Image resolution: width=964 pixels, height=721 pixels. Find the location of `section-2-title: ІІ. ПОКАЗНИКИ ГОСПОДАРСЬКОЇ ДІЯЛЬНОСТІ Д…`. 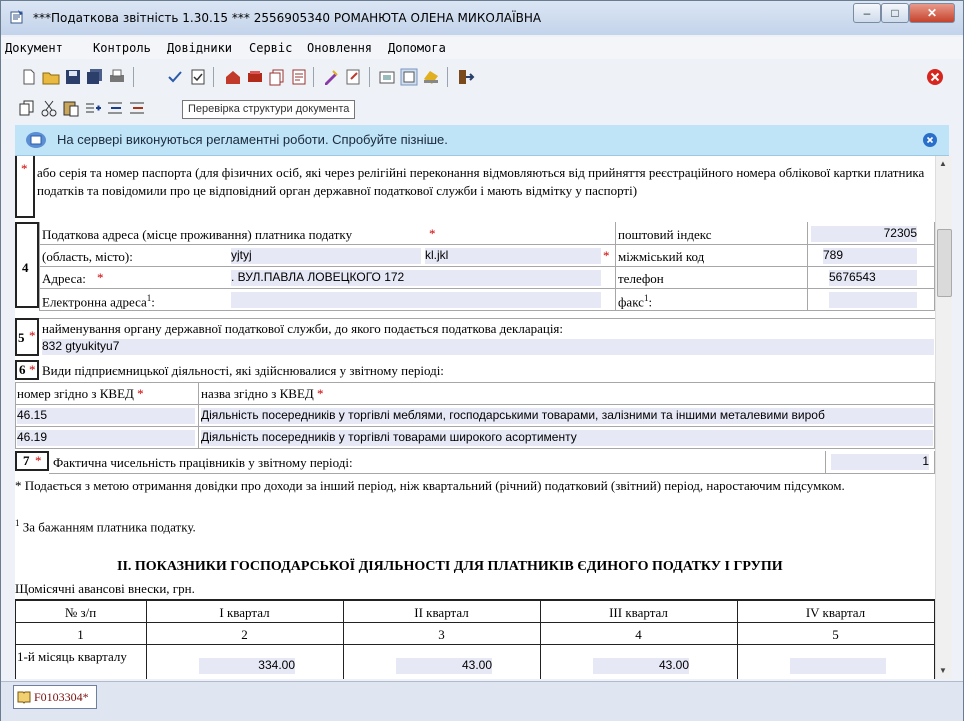

section-2-title: ІІ. ПОКАЗНИКИ ГОСПОДАРСЬКОЇ ДІЯЛЬНОСТІ Д… is located at coordinates (450, 566).